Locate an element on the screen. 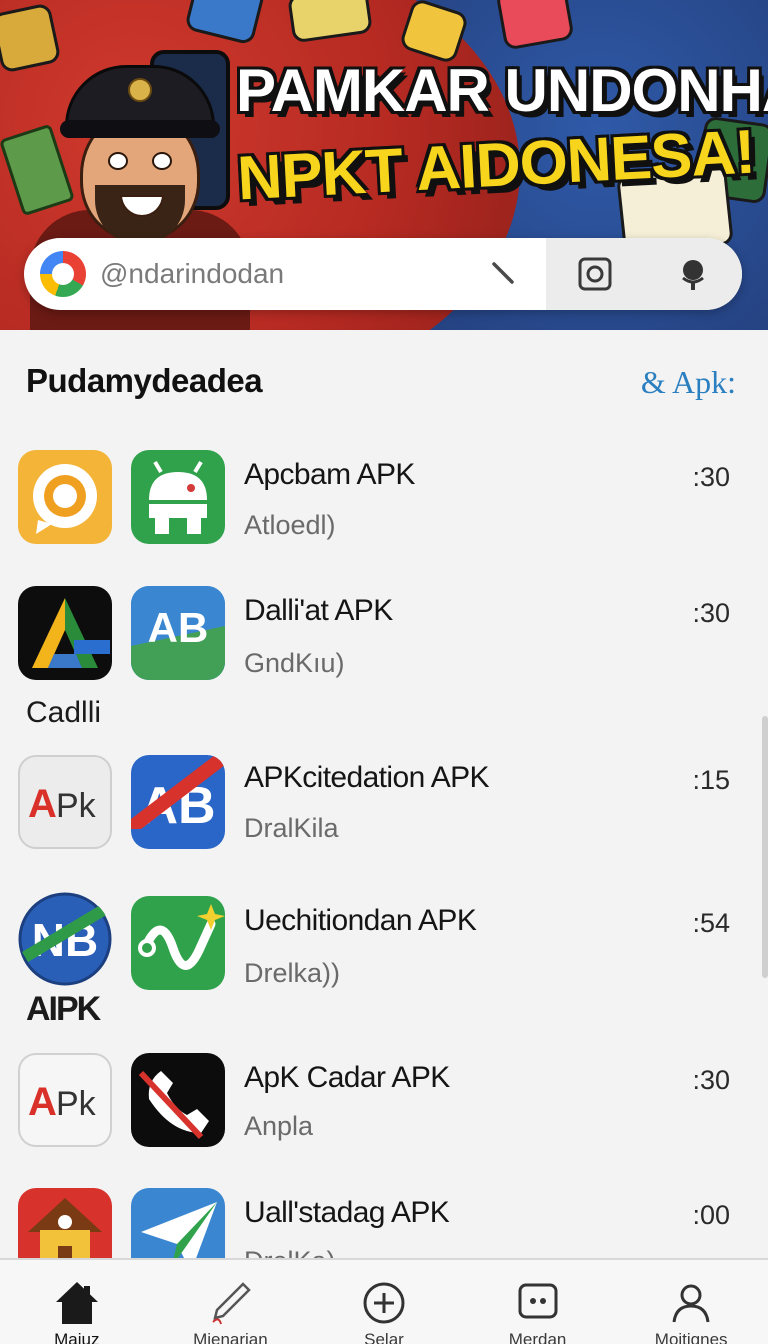  camera-icon is located at coordinates (595, 274).